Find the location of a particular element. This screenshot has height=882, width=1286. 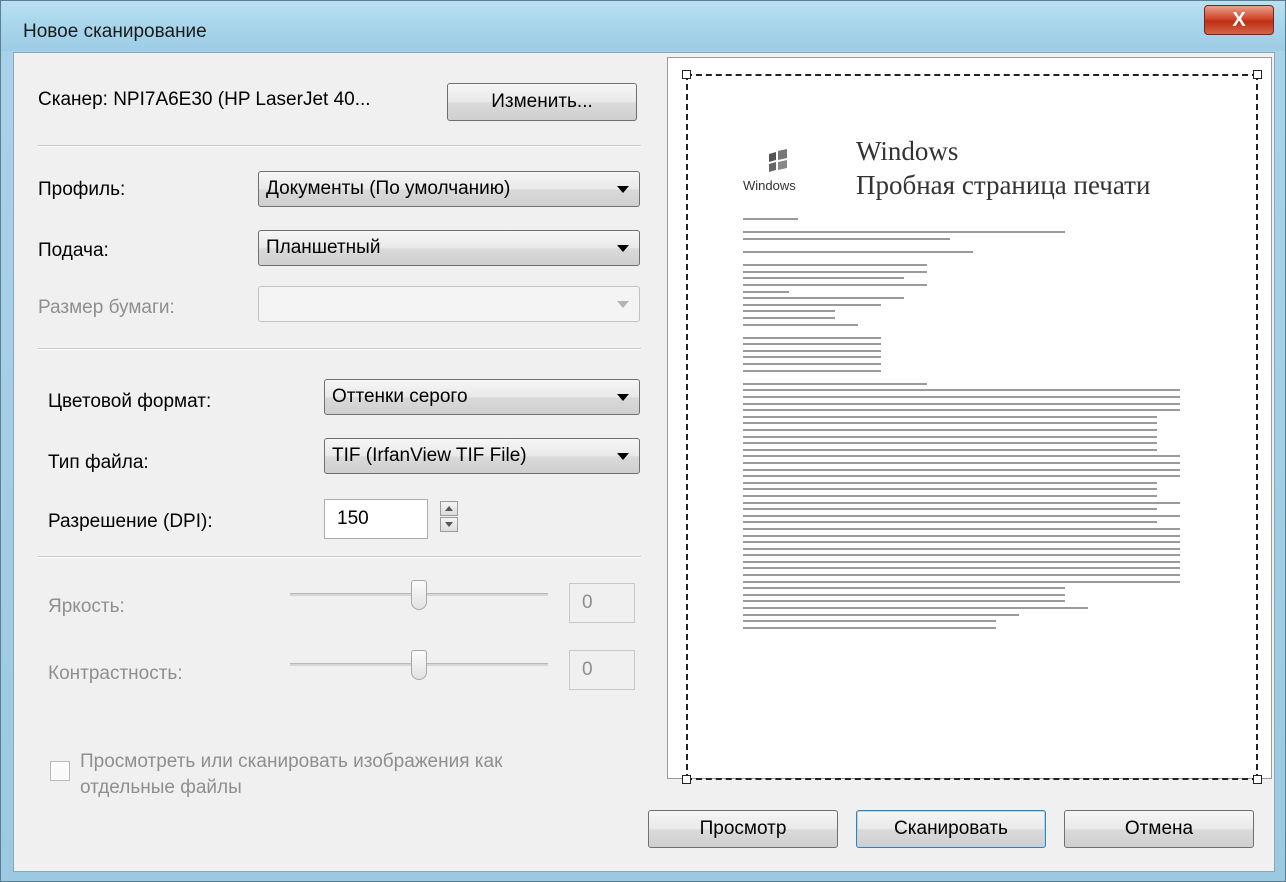

doc-logo-text: Windows is located at coordinates (769, 185).